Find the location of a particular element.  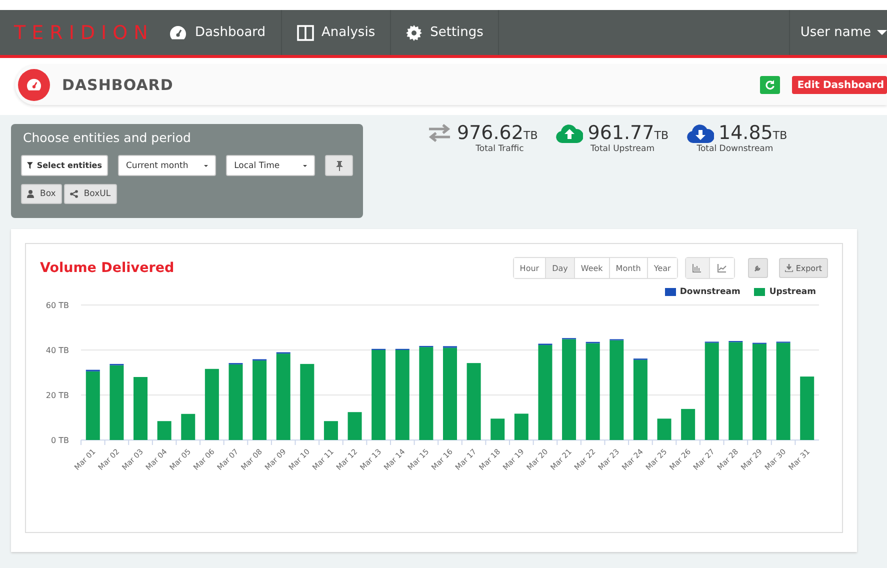

period-tab: Hour is located at coordinates (530, 268).